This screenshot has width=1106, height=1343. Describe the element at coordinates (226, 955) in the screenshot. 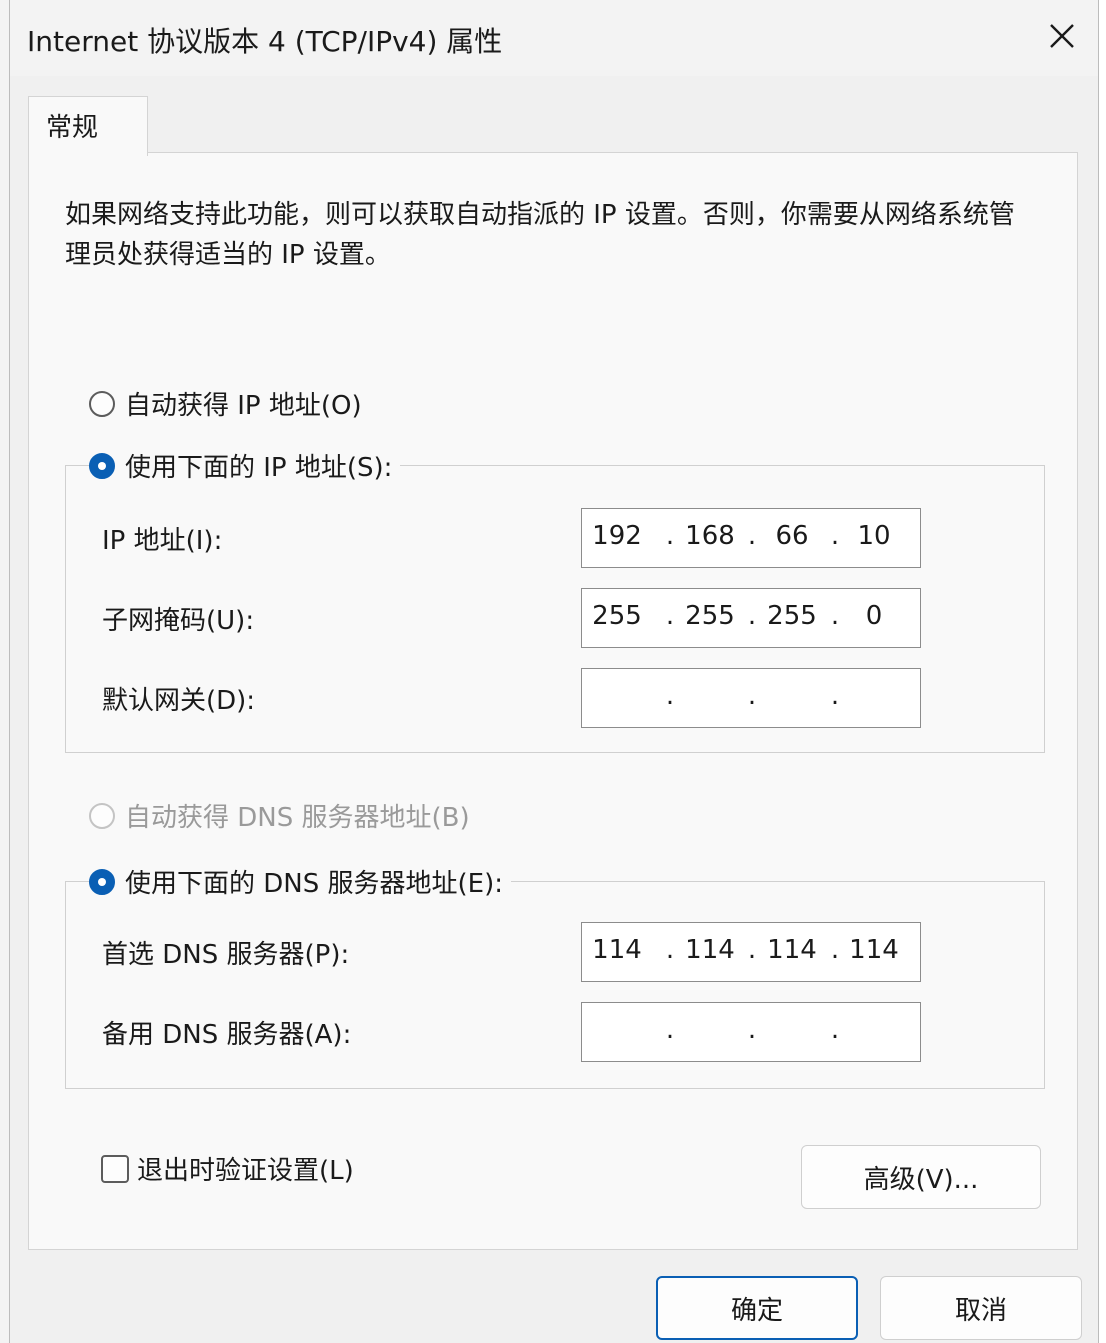

I see `preferred-dns-label: 首选 DNS 服务器(P):` at that location.